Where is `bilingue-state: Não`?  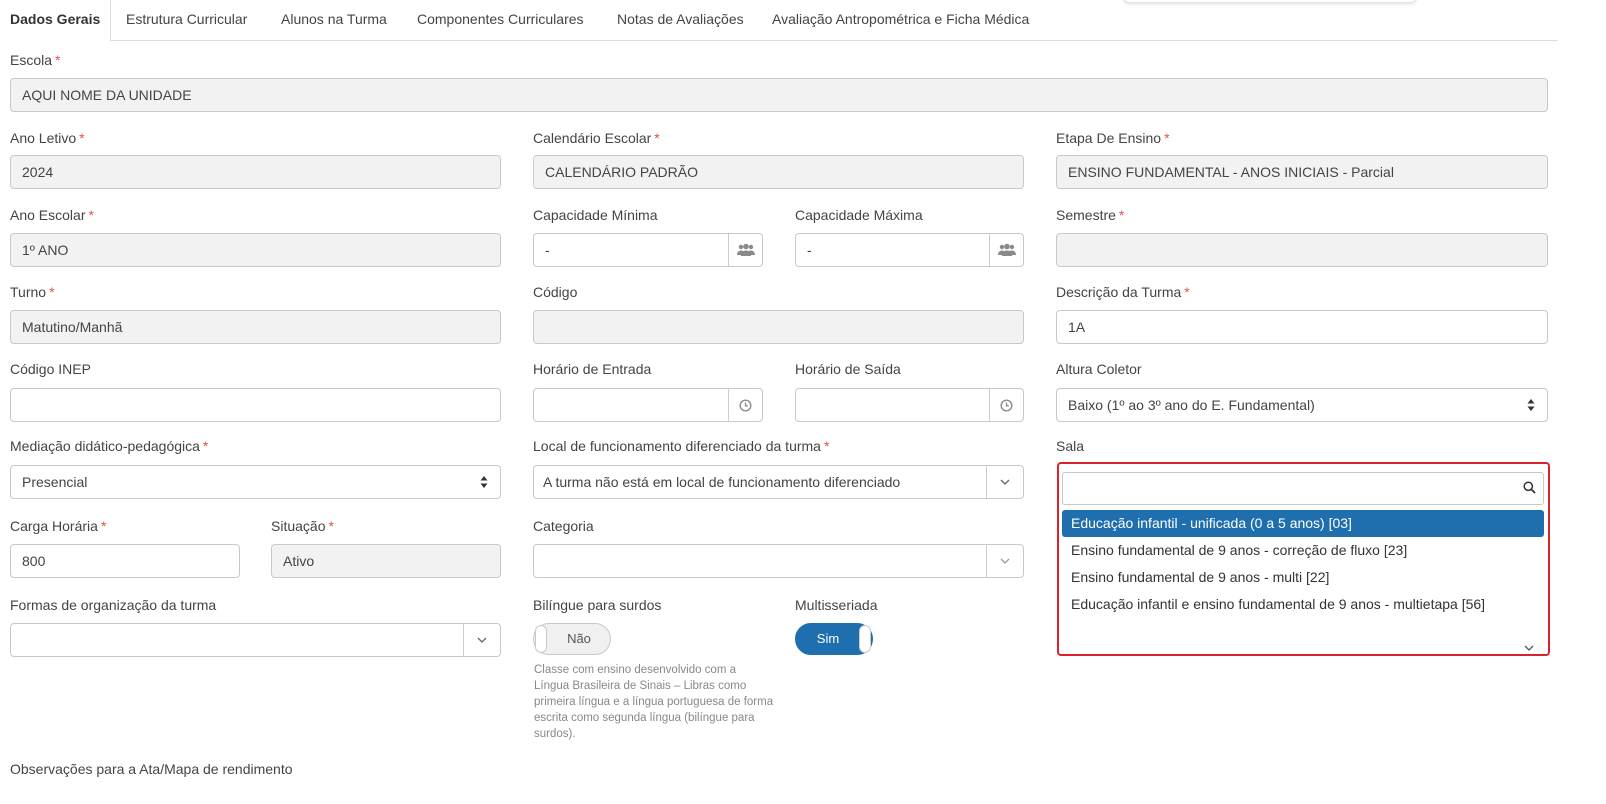 bilingue-state: Não is located at coordinates (579, 638).